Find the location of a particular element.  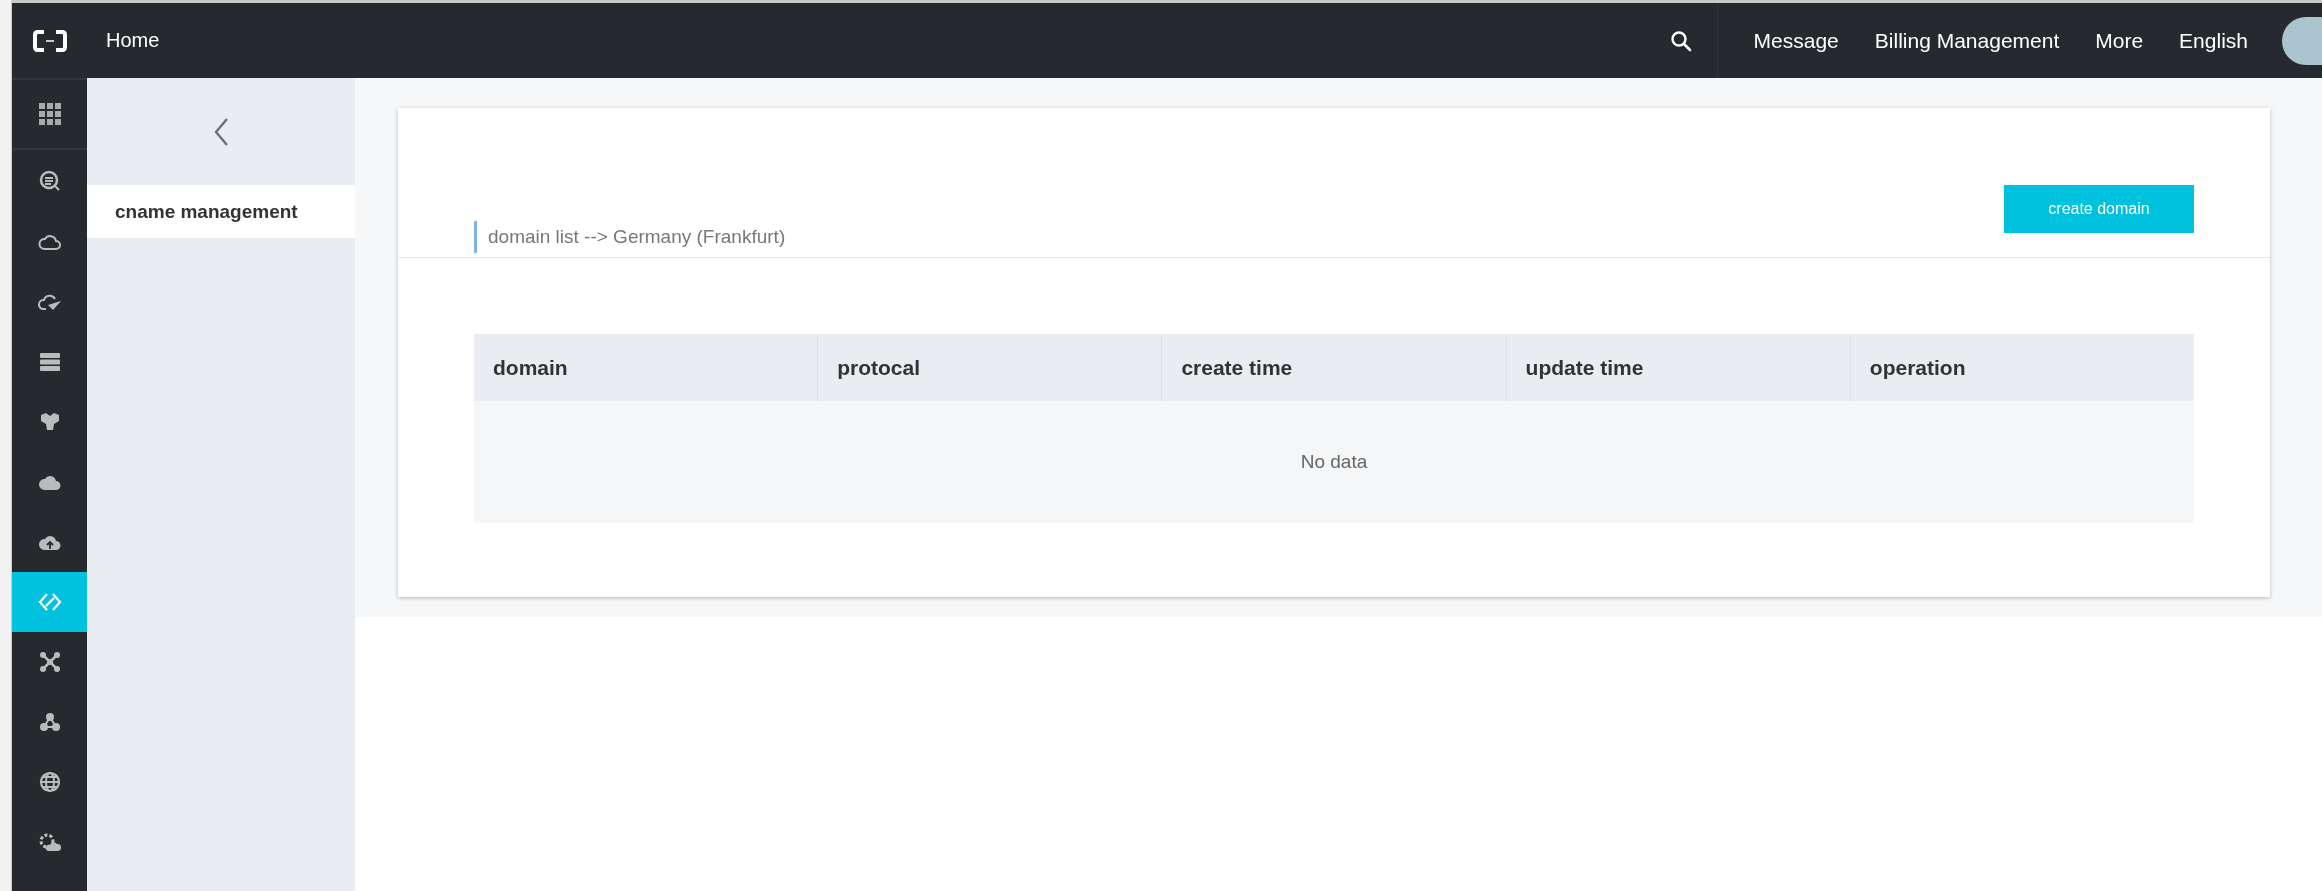

avatar-icon is located at coordinates (2302, 40).